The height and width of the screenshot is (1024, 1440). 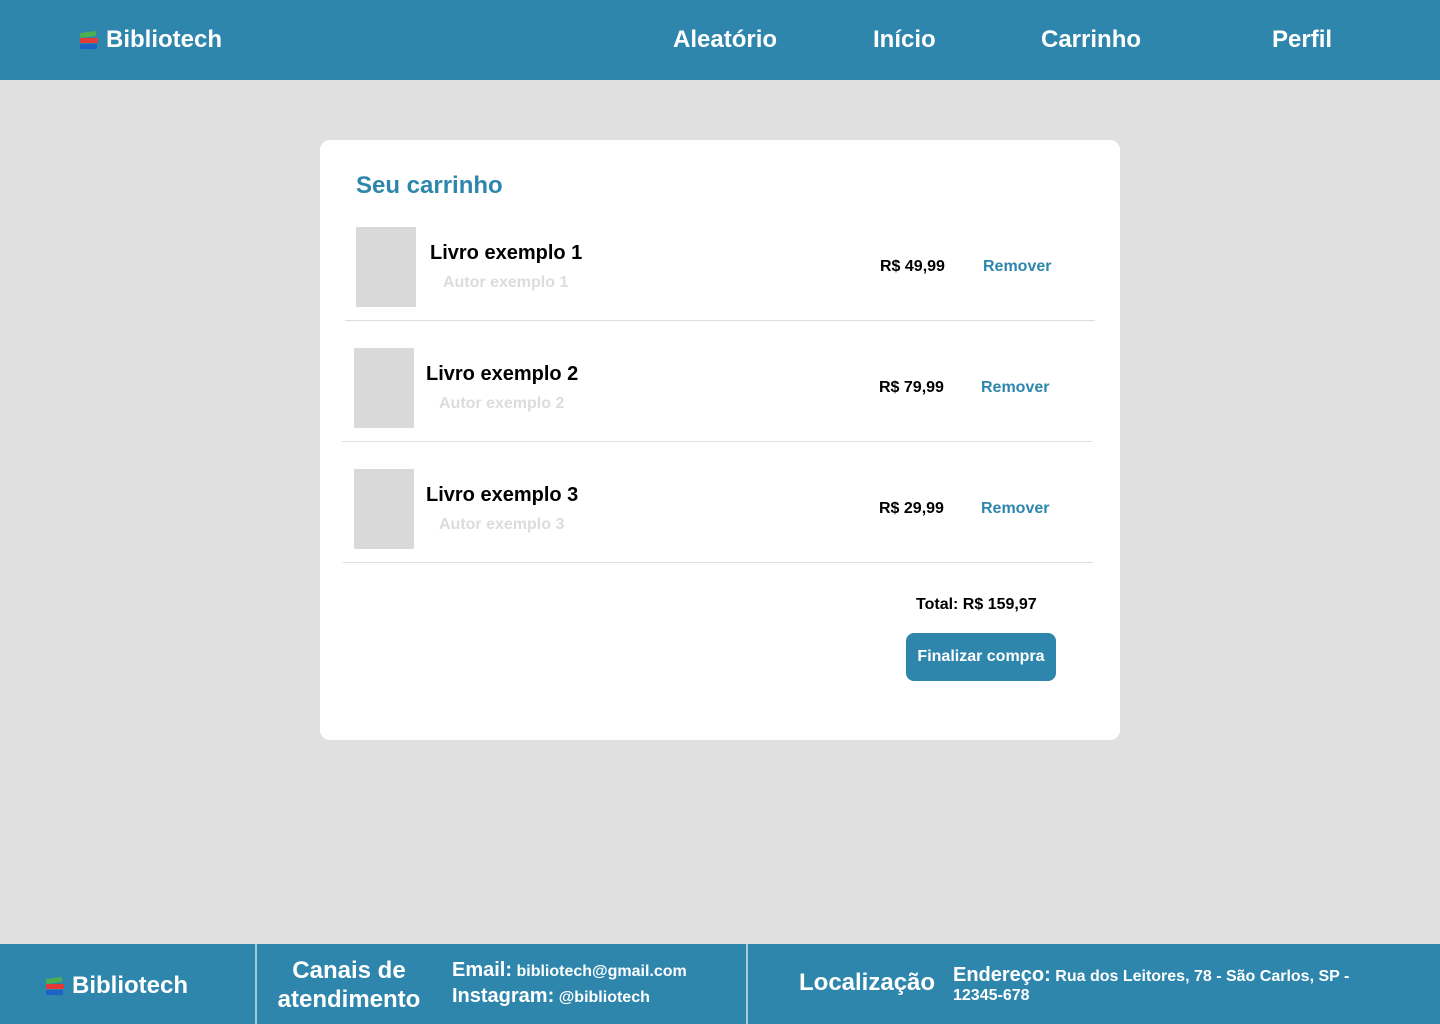 I want to click on book-title: Livro exemplo 1, so click(x=506, y=253).